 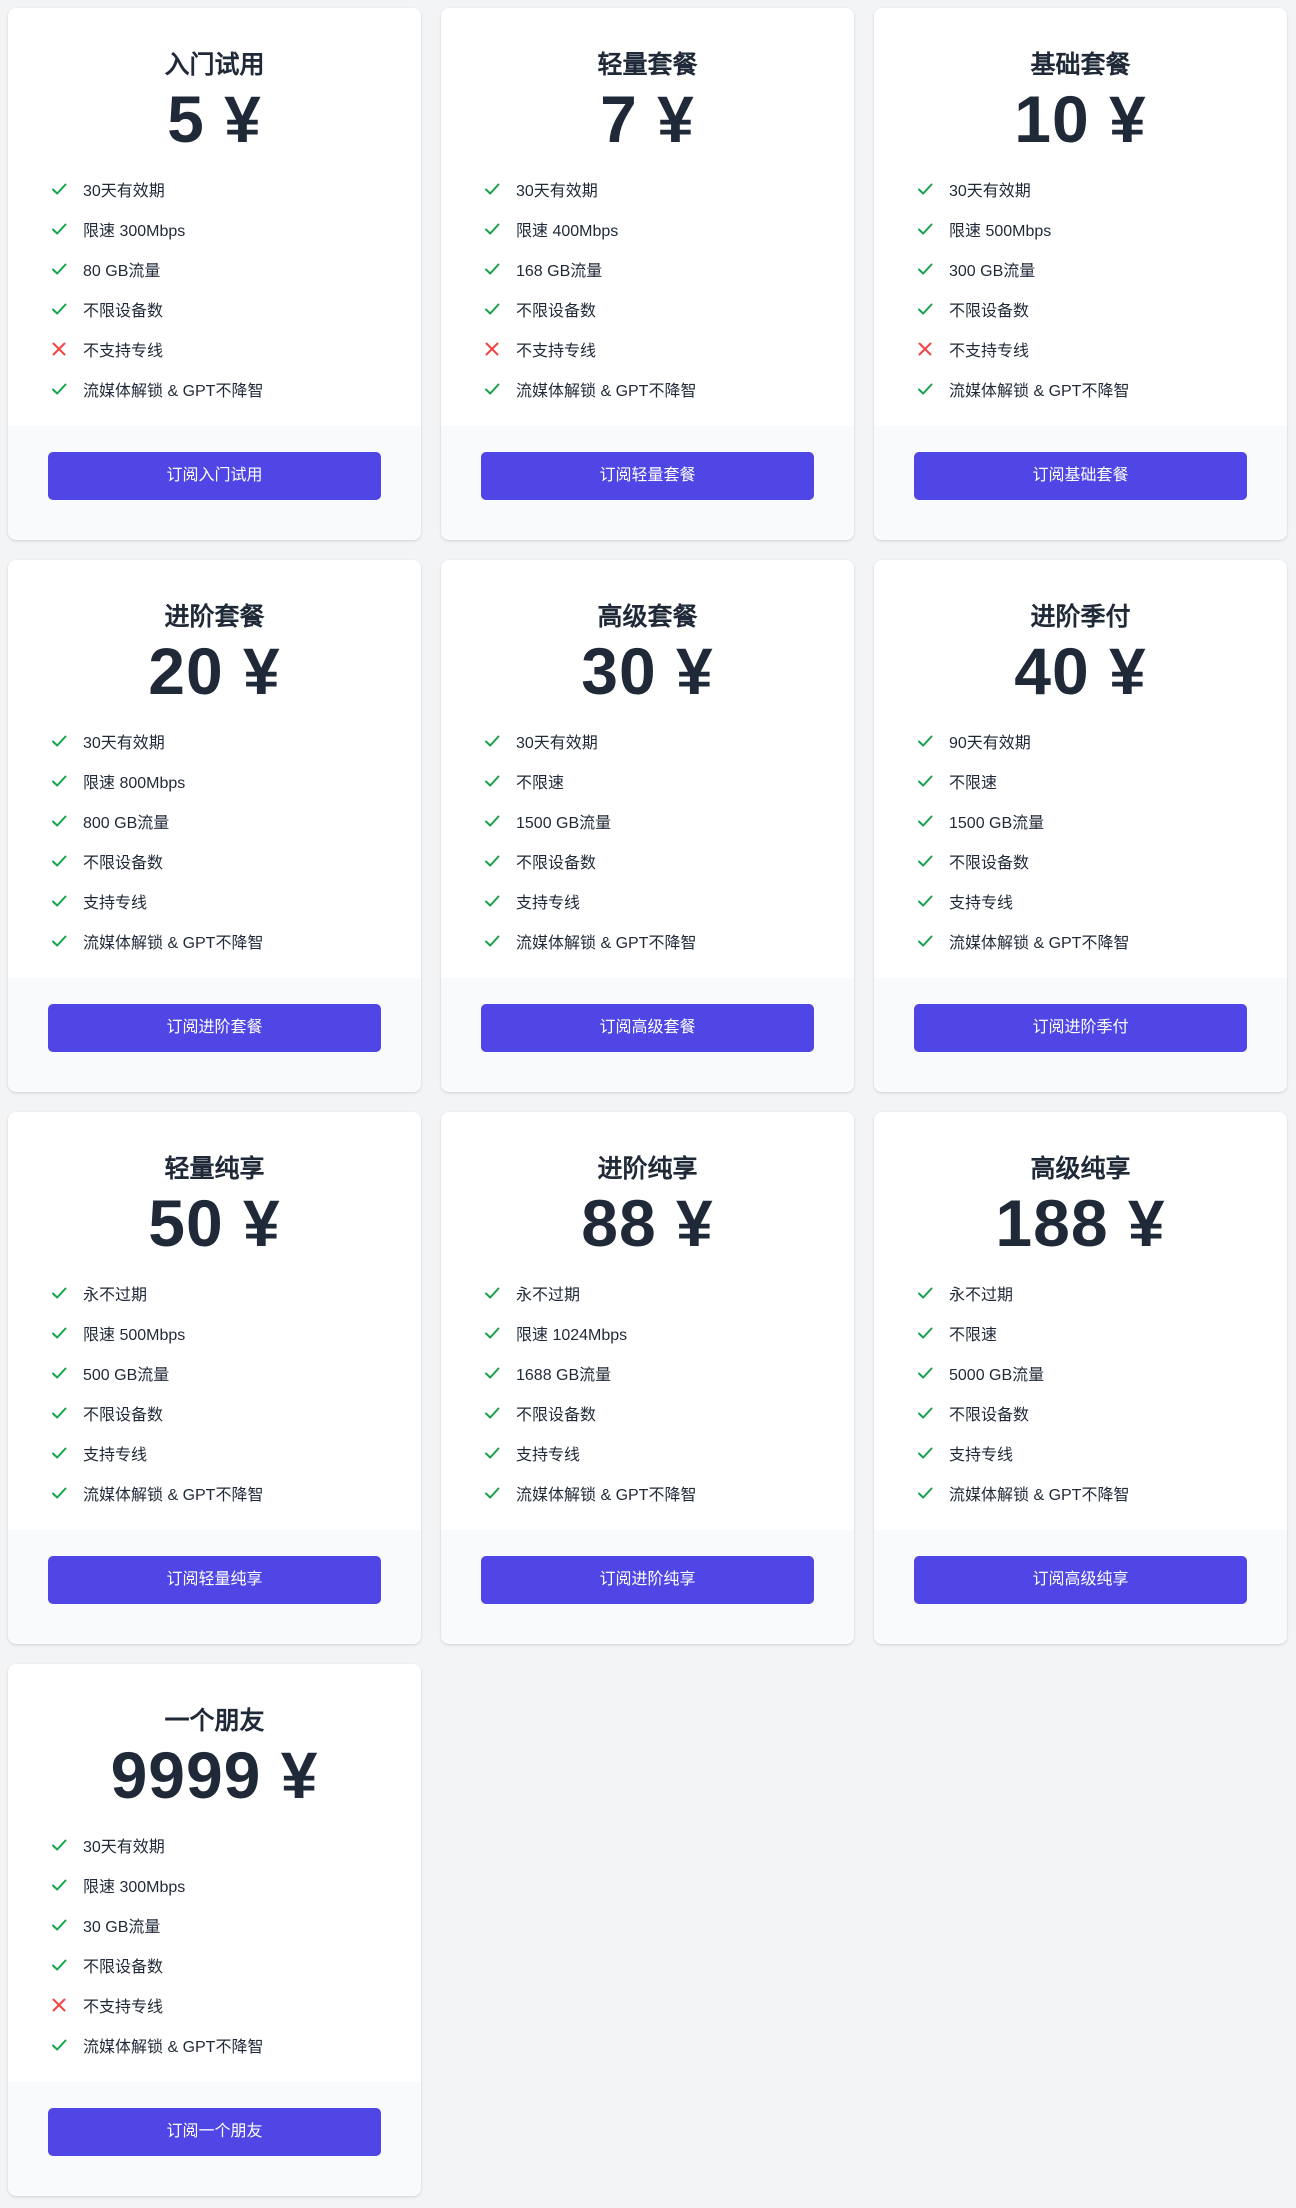 What do you see at coordinates (214, 2132) in the screenshot?
I see `subscribe-button: 订阅一个朋友` at bounding box center [214, 2132].